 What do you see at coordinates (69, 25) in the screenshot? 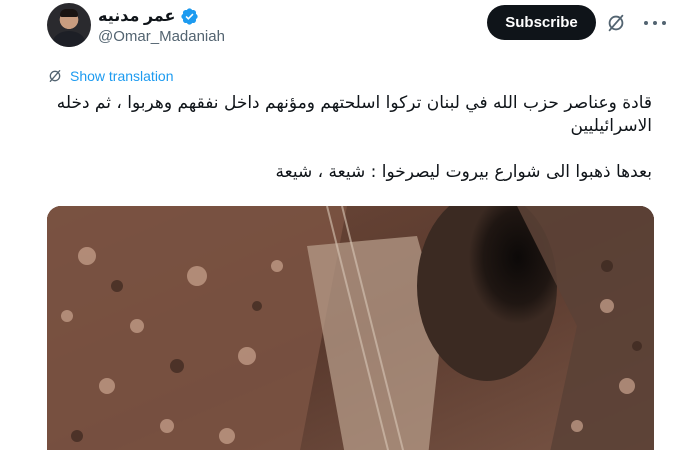
I see `avatar` at bounding box center [69, 25].